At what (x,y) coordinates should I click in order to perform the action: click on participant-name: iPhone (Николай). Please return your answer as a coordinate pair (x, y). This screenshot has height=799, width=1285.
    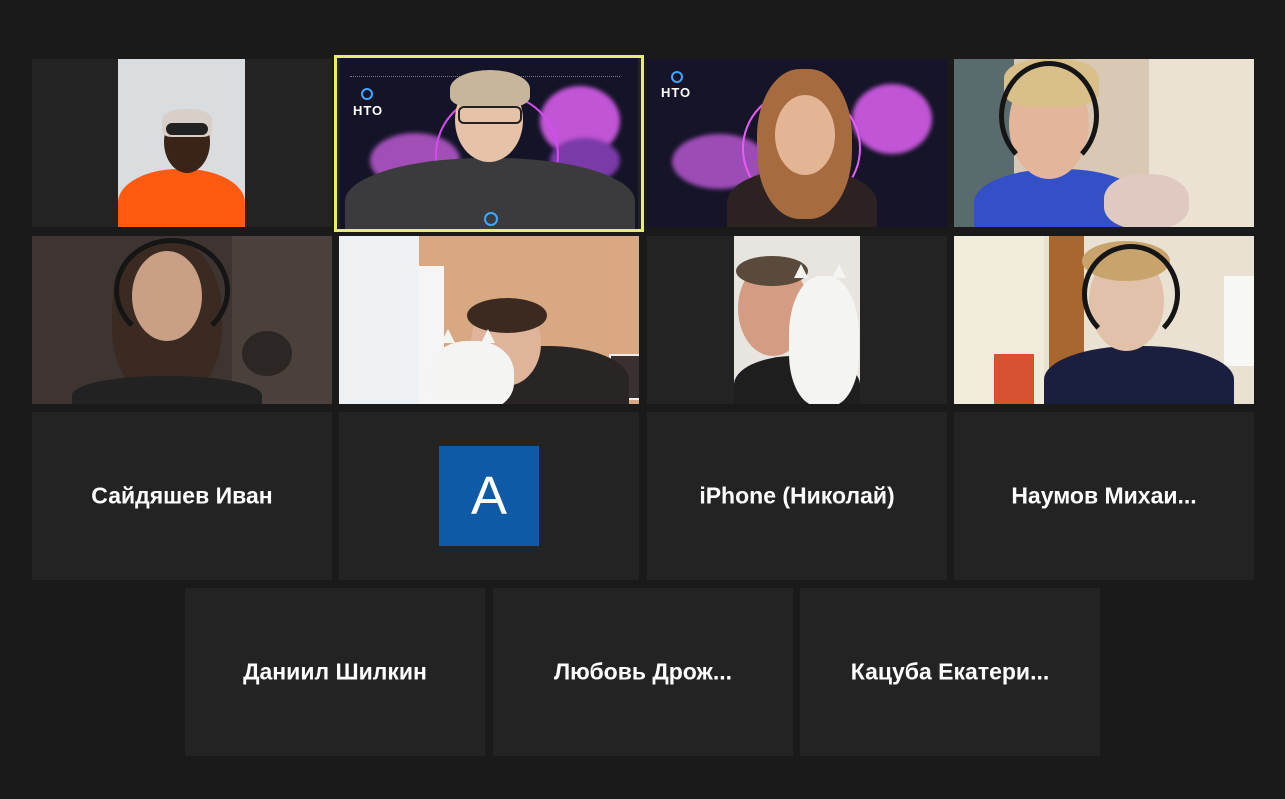
    Looking at the image, I should click on (797, 495).